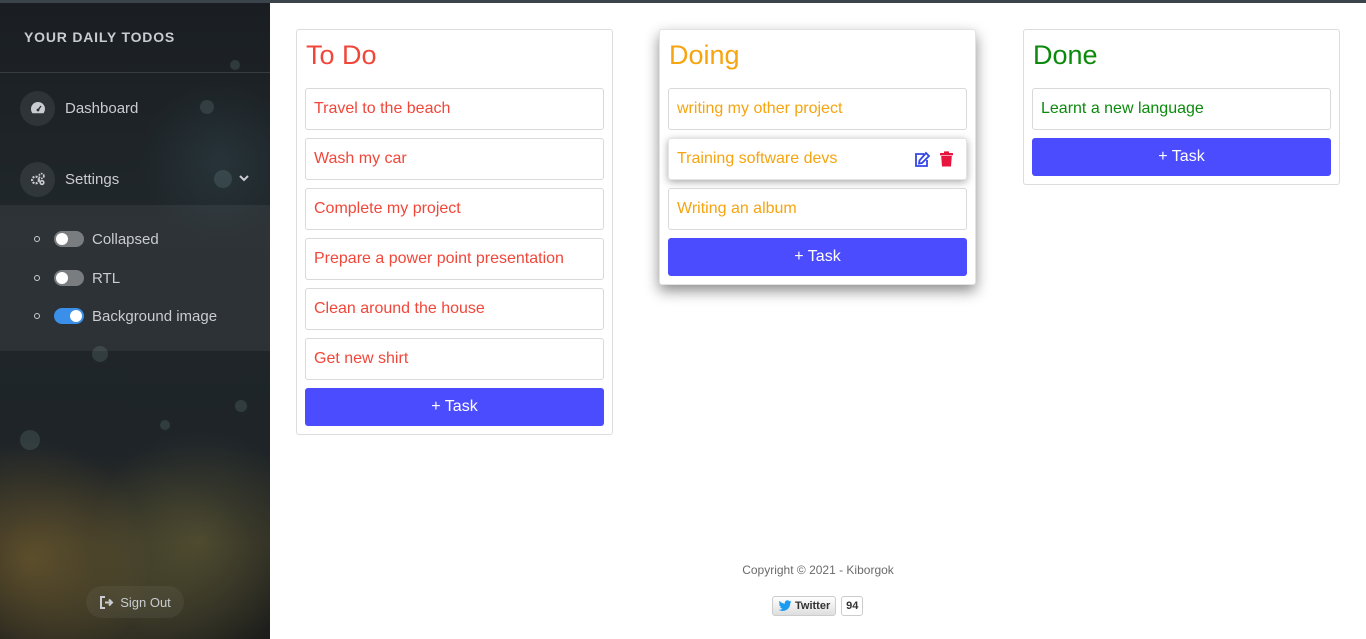 The width and height of the screenshot is (1366, 639). I want to click on copyright-text: Copyright © 2021 - Kiborgok, so click(818, 570).